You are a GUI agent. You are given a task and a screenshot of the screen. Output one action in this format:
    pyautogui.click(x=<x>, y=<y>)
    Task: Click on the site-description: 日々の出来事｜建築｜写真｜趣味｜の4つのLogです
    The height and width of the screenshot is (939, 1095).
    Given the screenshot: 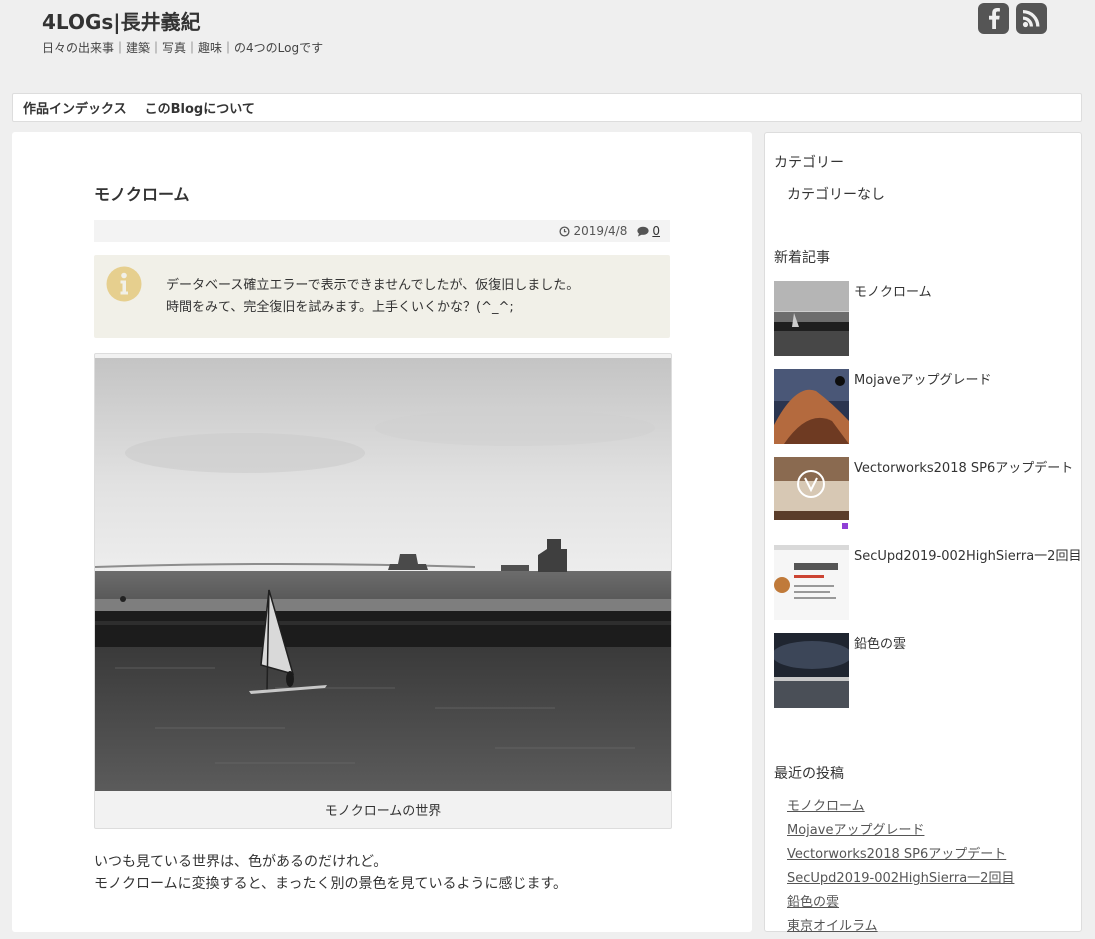 What is the action you would take?
    pyautogui.click(x=183, y=48)
    